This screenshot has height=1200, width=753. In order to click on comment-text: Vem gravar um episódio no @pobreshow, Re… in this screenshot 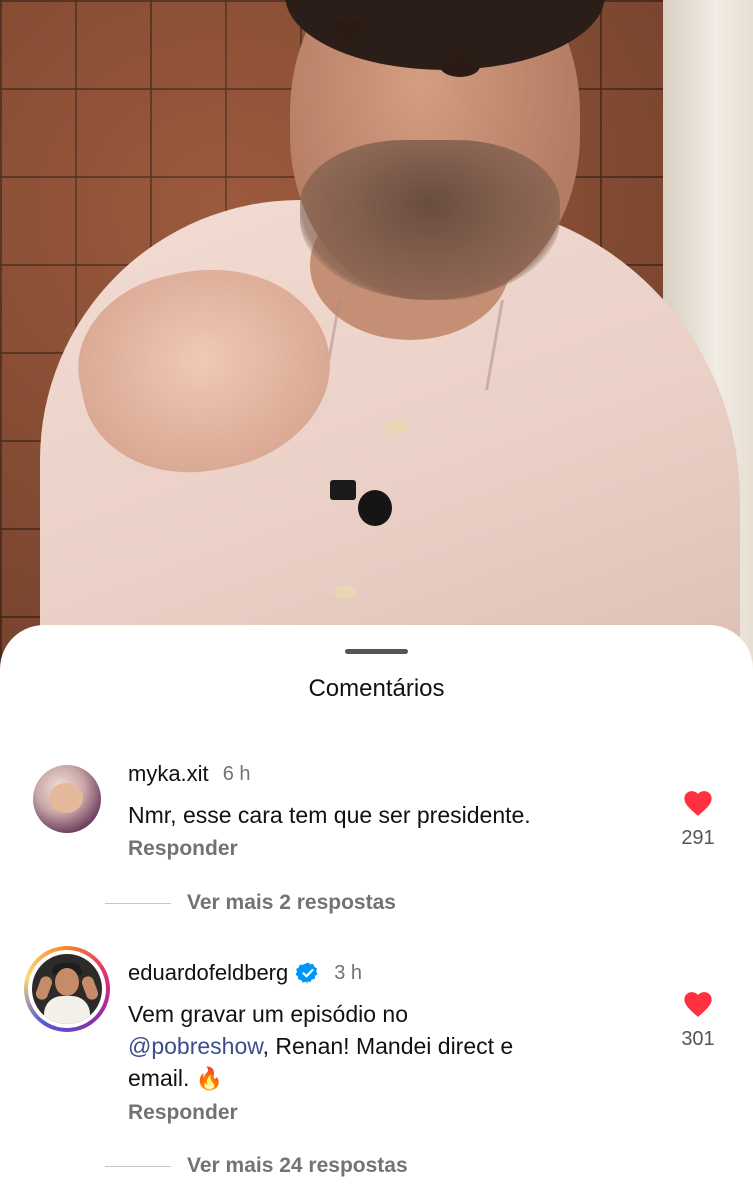, I will do `click(321, 1046)`.